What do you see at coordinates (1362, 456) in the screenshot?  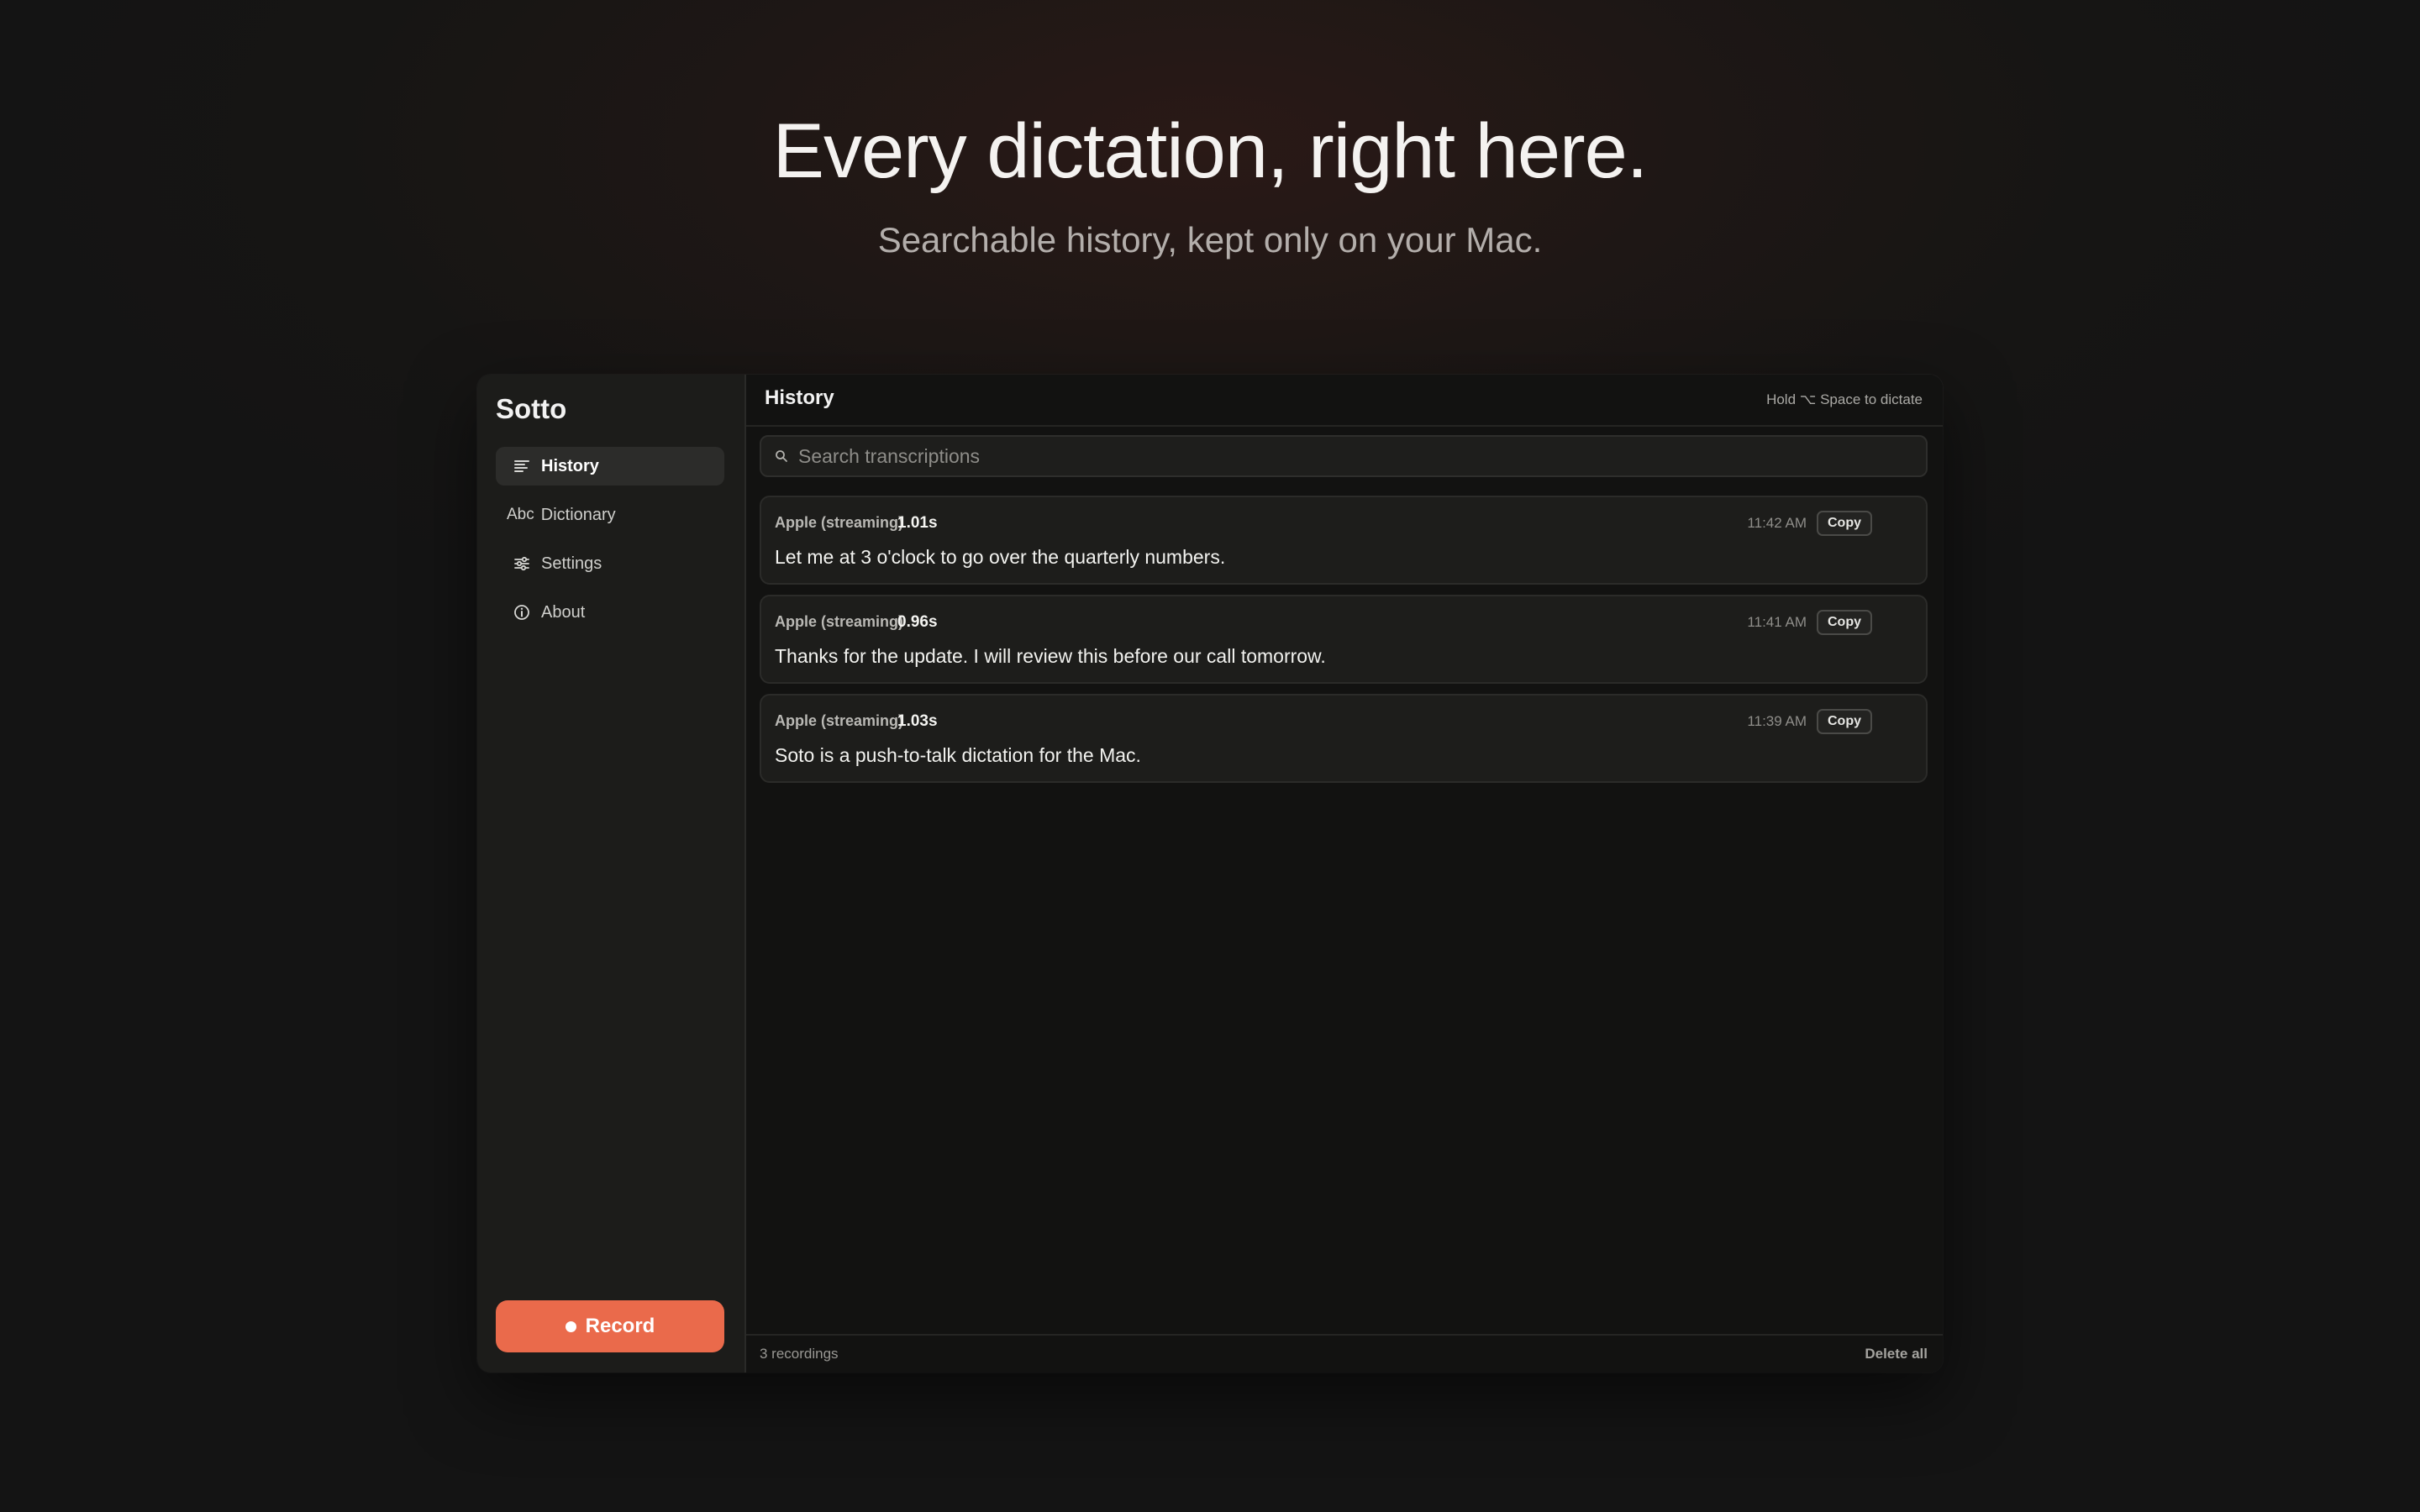 I see `search-input` at bounding box center [1362, 456].